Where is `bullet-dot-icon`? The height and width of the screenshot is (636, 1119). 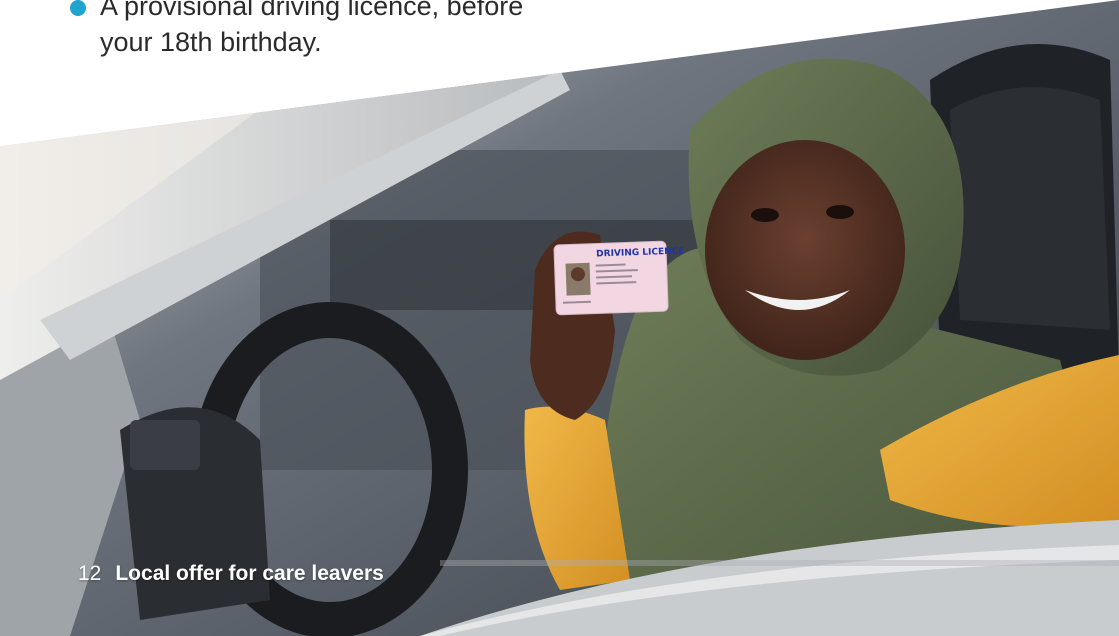 bullet-dot-icon is located at coordinates (78, 8).